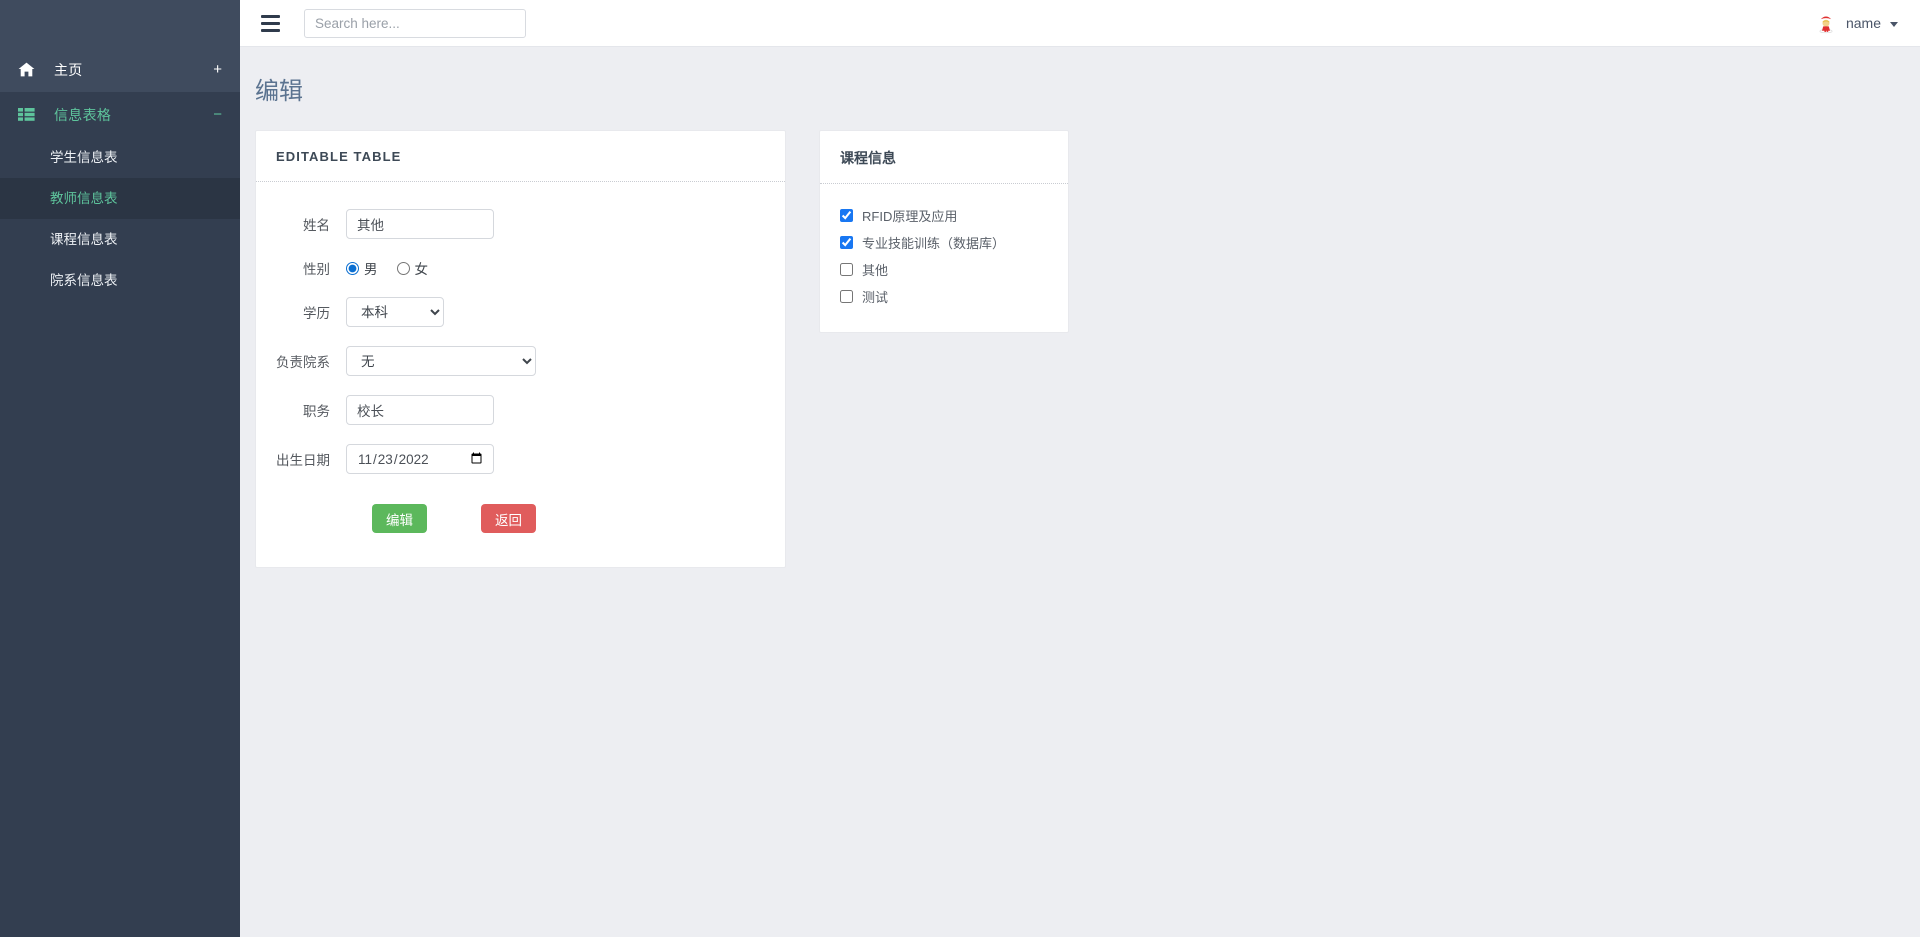 The height and width of the screenshot is (937, 1920). I want to click on gender-control: 男 女, so click(565, 268).